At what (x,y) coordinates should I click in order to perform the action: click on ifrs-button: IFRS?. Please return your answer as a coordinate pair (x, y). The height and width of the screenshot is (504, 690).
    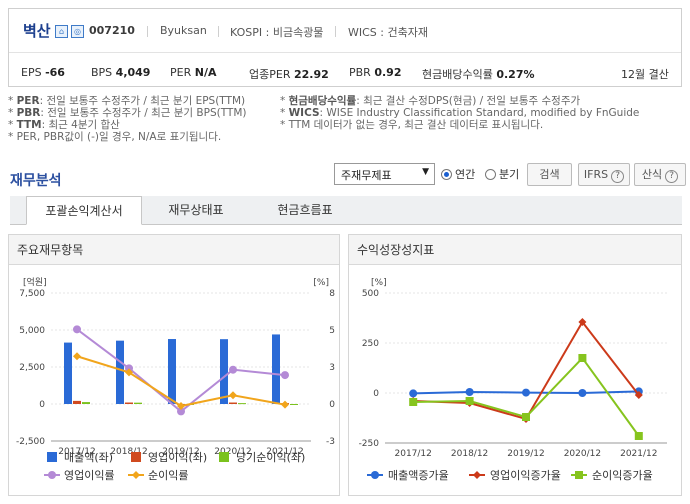
    Looking at the image, I should click on (604, 174).